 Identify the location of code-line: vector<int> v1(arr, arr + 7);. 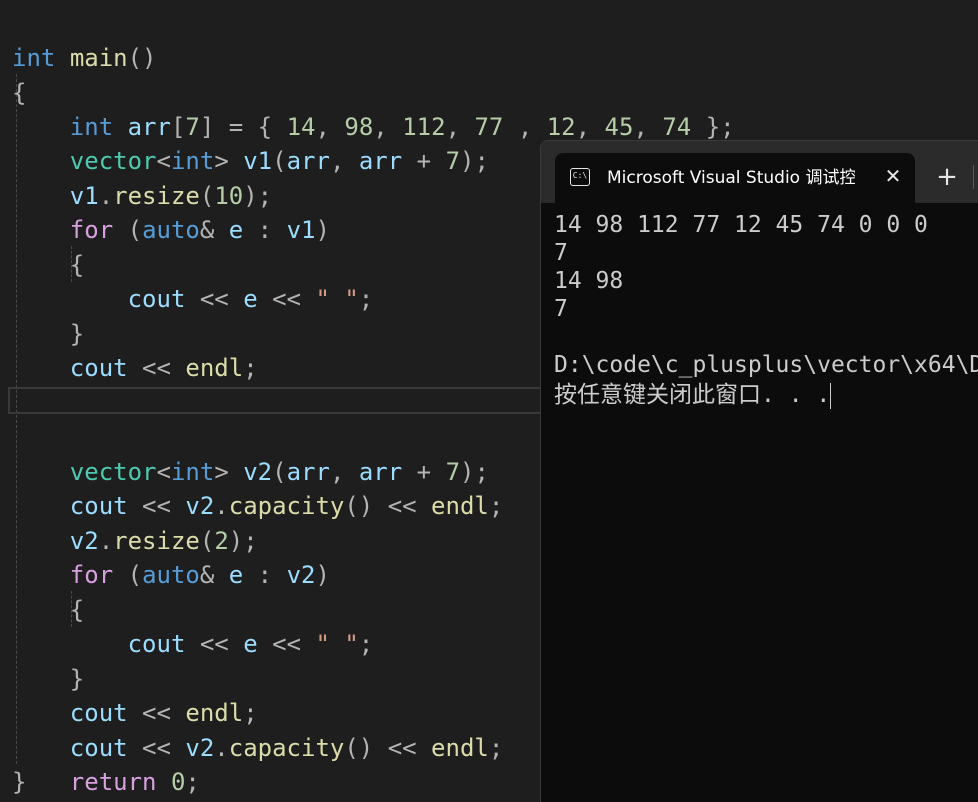
(250, 161).